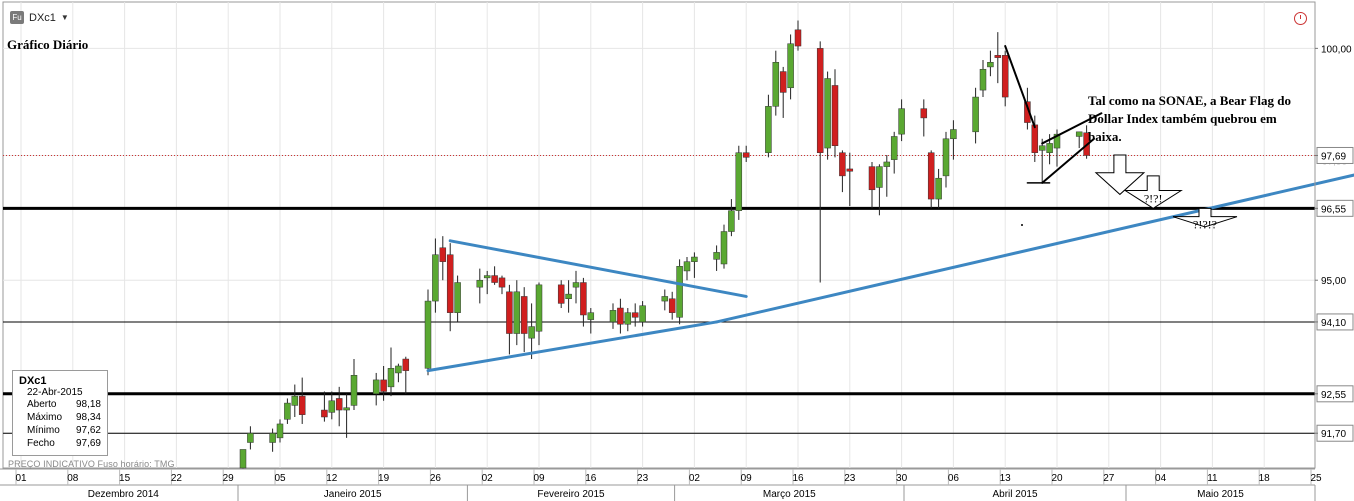 This screenshot has width=1354, height=501. I want to click on futures-badge: Fu, so click(17, 17).